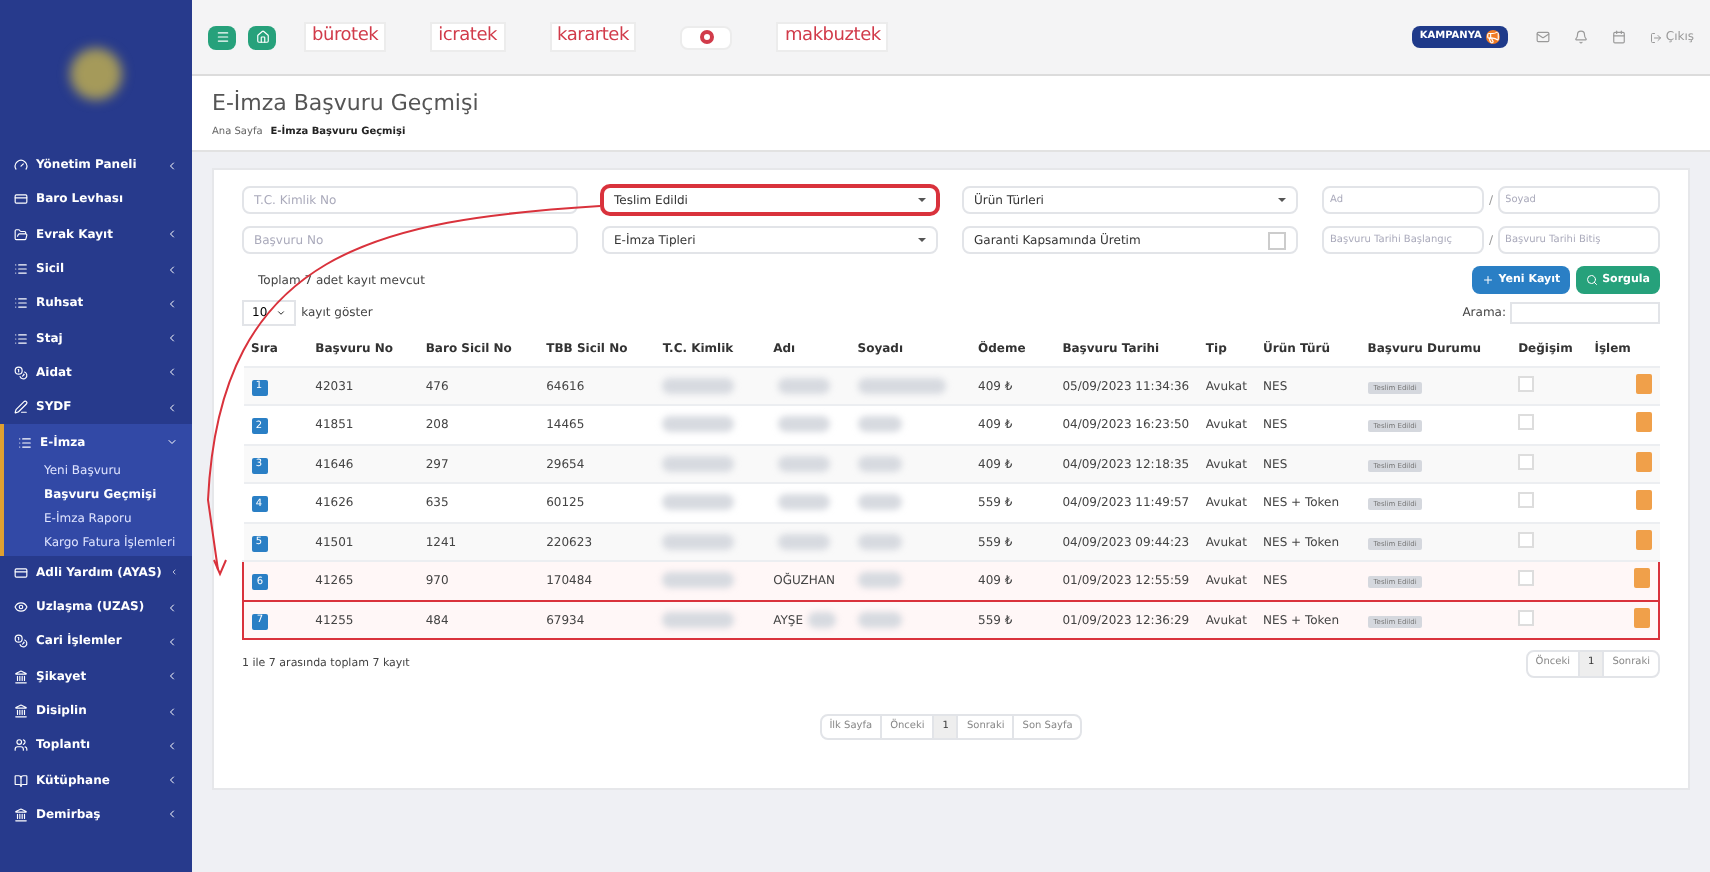 The image size is (1710, 872). What do you see at coordinates (21, 407) in the screenshot?
I see `pen-icon` at bounding box center [21, 407].